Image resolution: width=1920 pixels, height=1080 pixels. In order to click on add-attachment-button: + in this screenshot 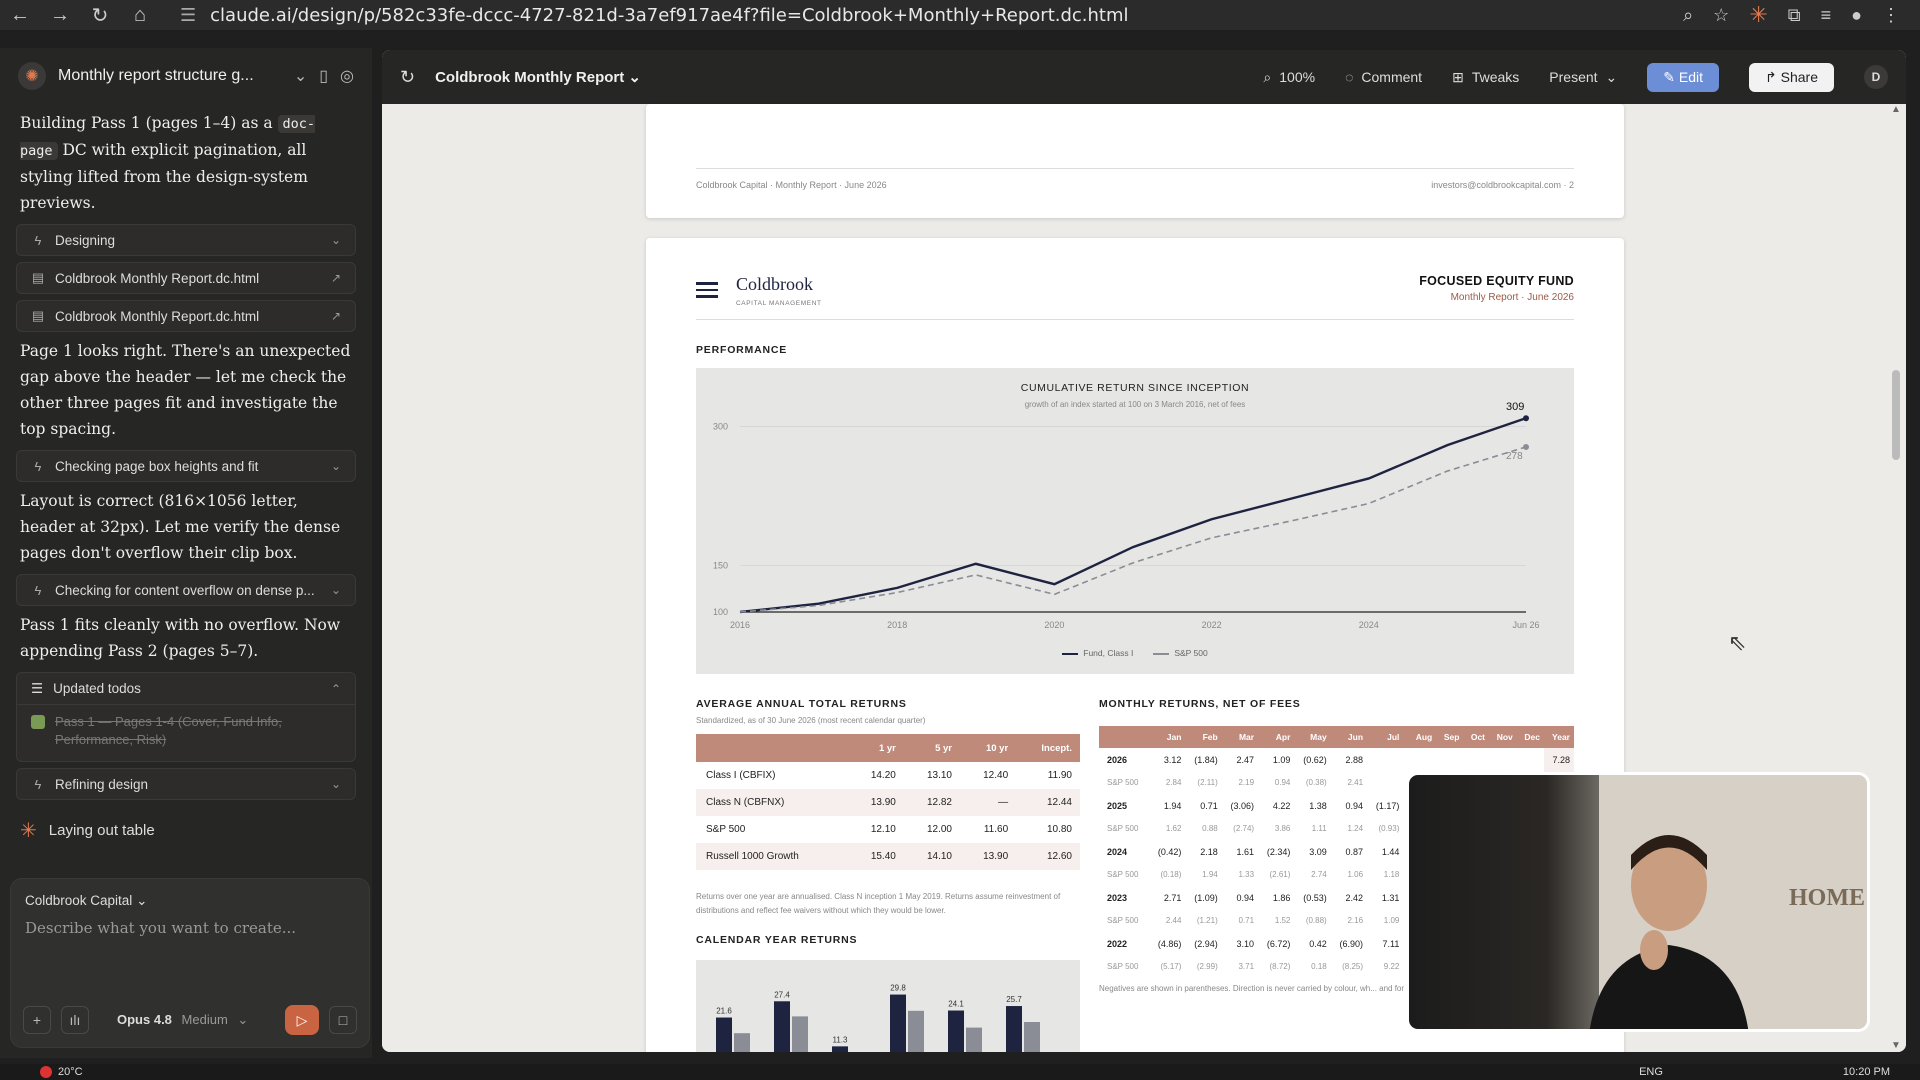, I will do `click(37, 1020)`.